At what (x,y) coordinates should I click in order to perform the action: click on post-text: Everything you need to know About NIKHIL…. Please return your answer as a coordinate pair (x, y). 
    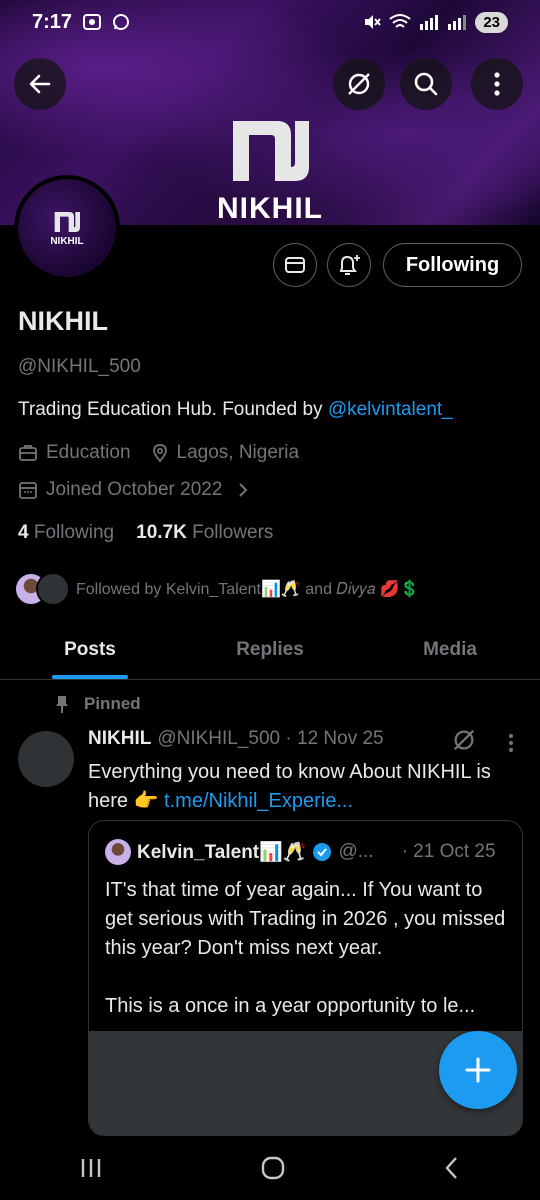
    Looking at the image, I should click on (308, 787).